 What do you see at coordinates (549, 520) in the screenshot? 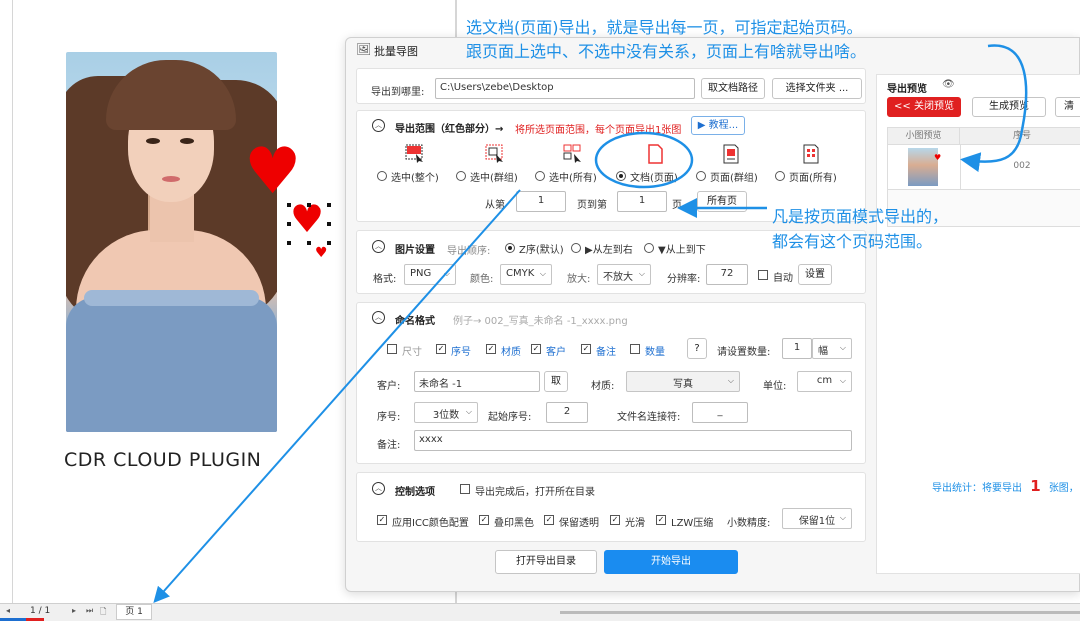
I see `check-transparent: ✓` at bounding box center [549, 520].